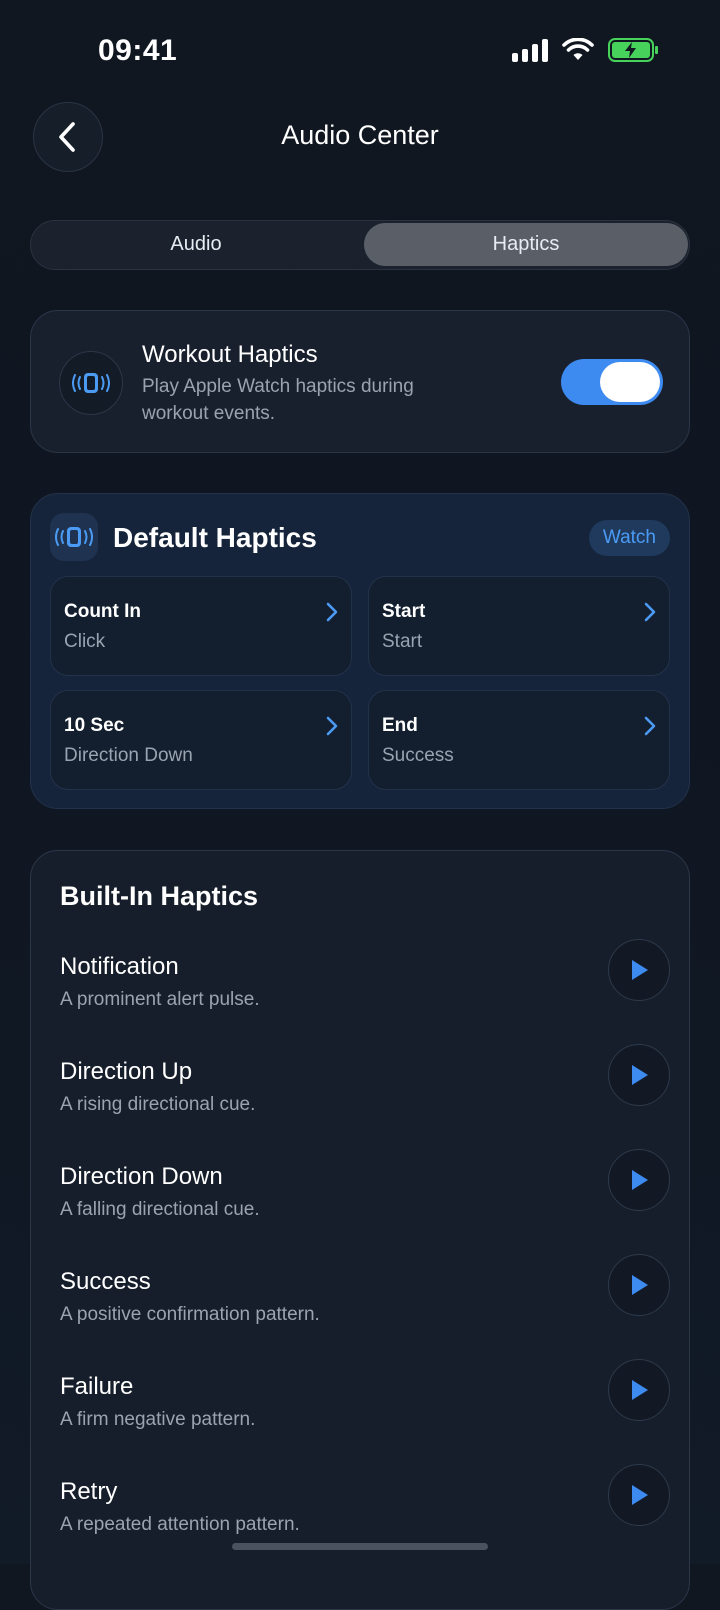  I want to click on setting-label: End, so click(400, 725).